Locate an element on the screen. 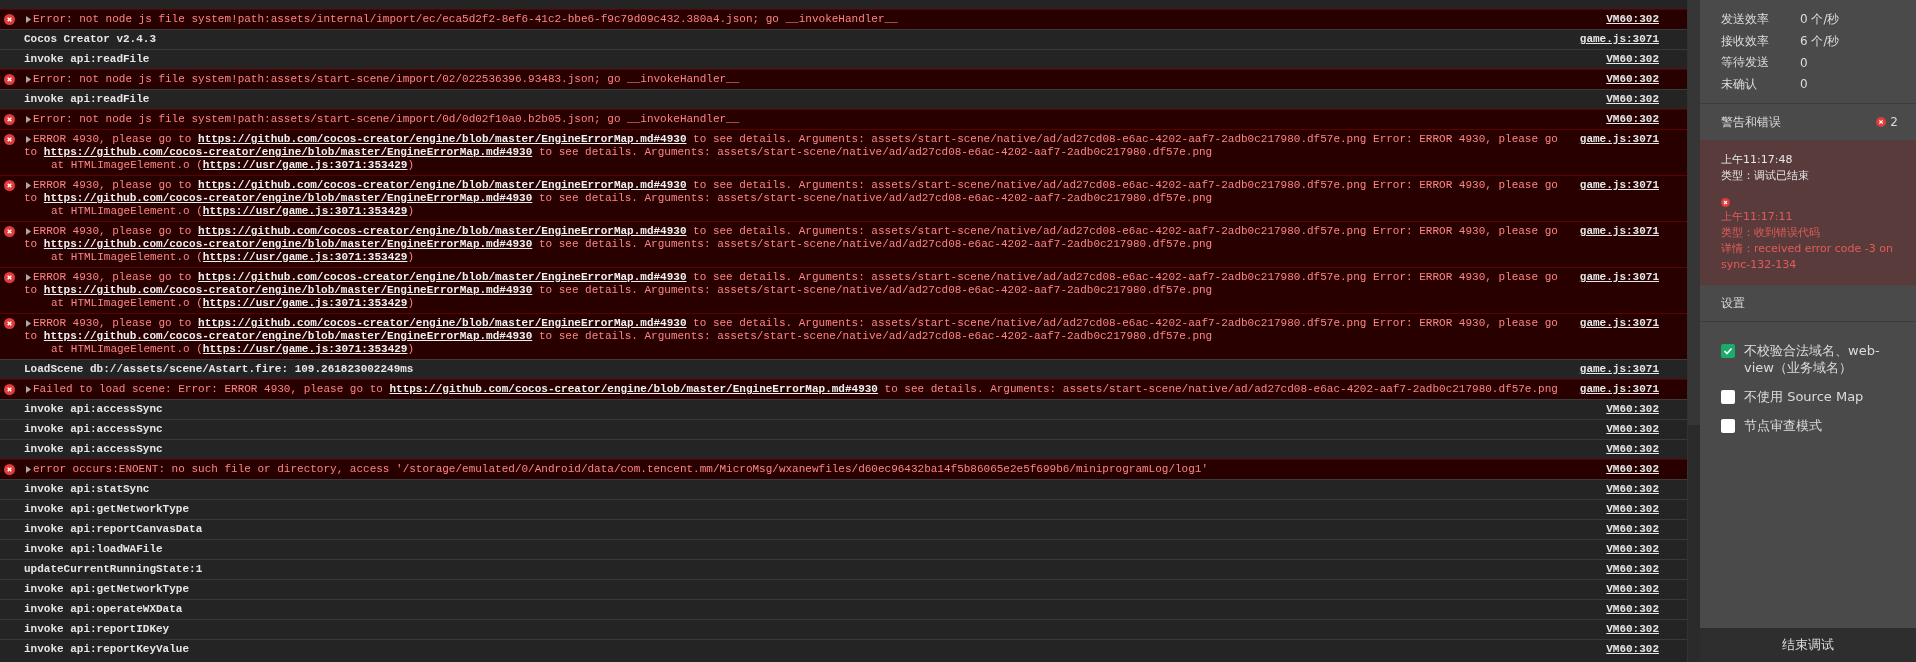  error-message: error occurs:ENOENT: no such file or directory, access '/storage/emulated/0/Android/data/com.tencent.mm/MicroMsg/wxanewfiles/d60ec96432ba14f5b86065e2e5f699b6/miniprogramLog/log1' is located at coordinates (620, 469).